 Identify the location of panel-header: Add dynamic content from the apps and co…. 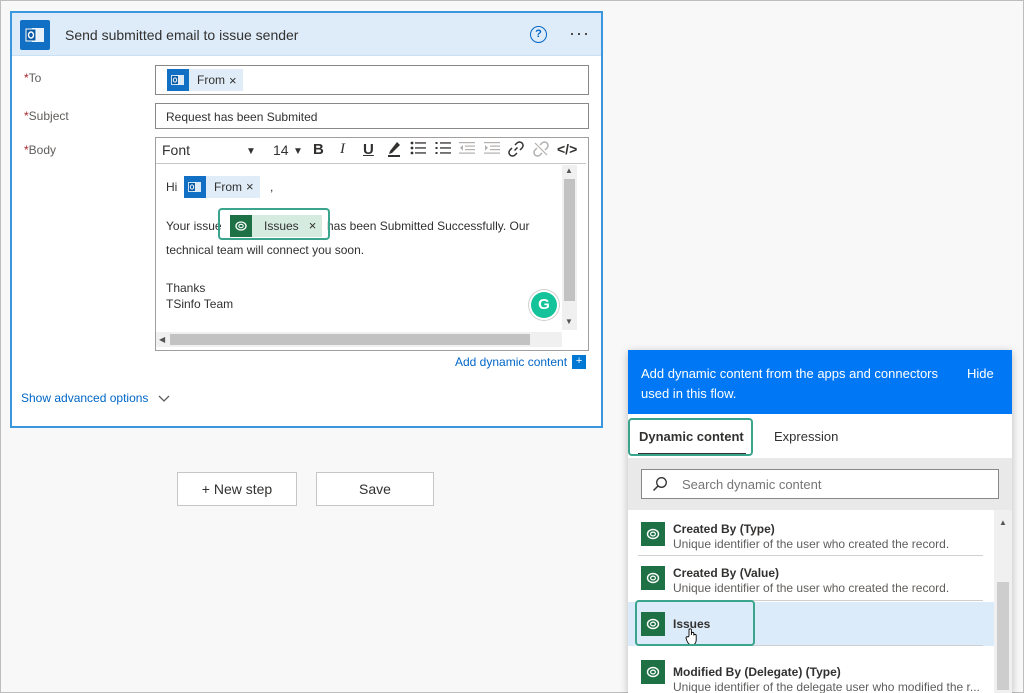
(820, 382).